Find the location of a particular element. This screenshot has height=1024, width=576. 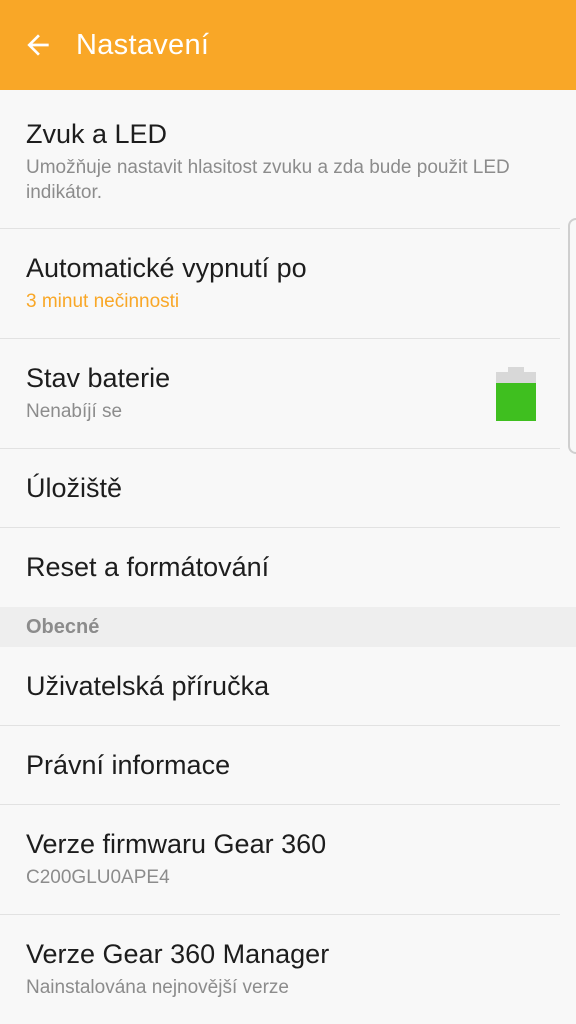

page-title: Nastavení is located at coordinates (143, 44).